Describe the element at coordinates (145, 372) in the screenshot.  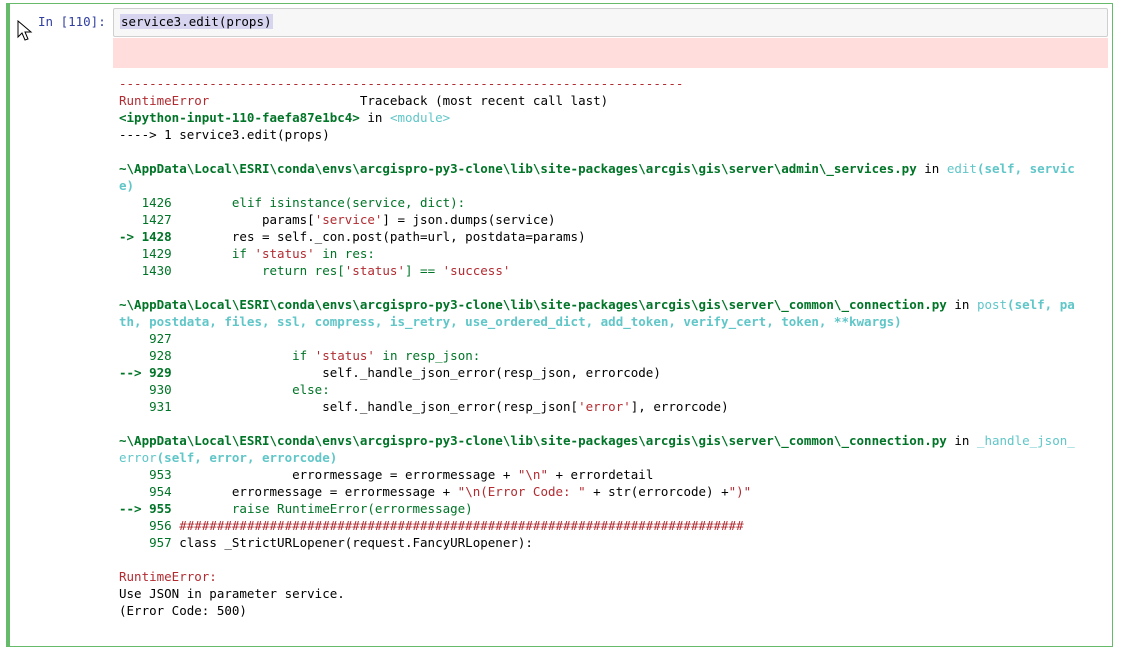
I see `line-number: --> 929` at that location.